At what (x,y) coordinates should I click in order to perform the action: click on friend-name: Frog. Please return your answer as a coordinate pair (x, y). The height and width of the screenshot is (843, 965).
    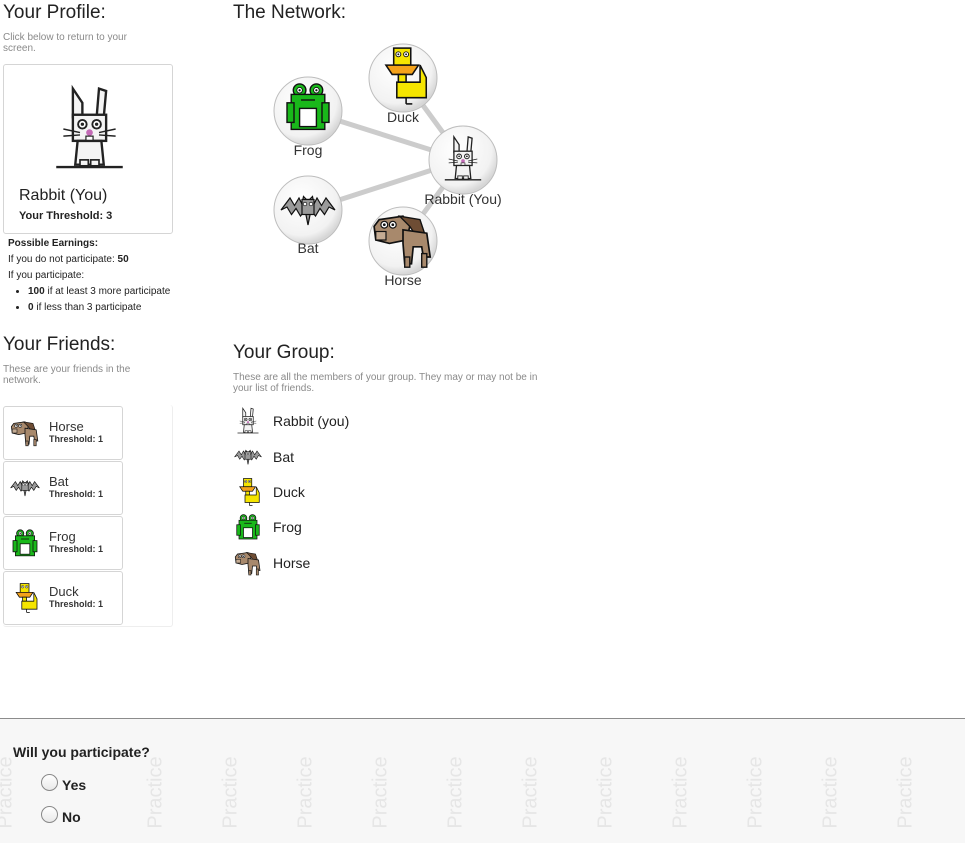
    Looking at the image, I should click on (62, 536).